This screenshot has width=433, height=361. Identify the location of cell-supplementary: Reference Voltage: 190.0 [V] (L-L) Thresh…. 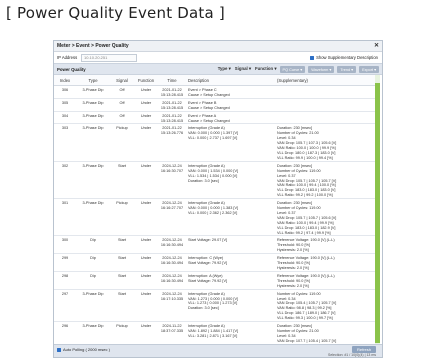
(325, 262).